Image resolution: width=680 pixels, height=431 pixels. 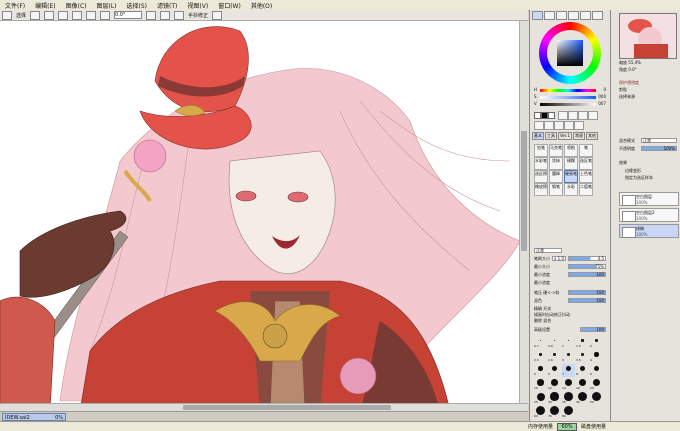 What do you see at coordinates (63, 15) in the screenshot?
I see `zoom-out-button` at bounding box center [63, 15].